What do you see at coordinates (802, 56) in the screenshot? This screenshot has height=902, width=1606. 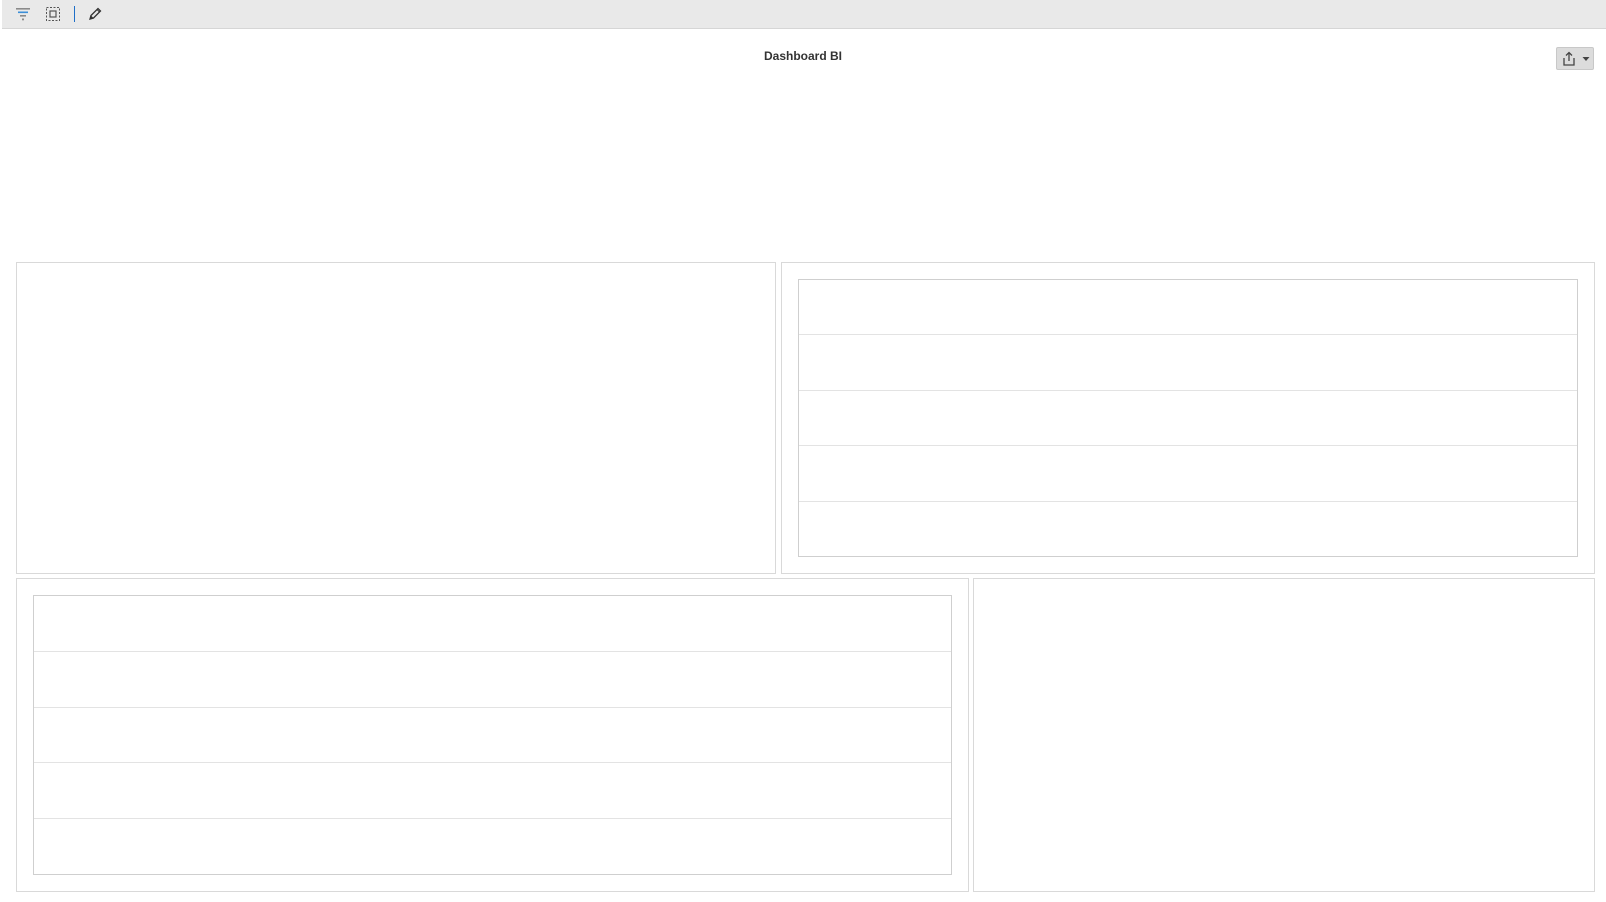 I see `dashboard-title: Dashboard BI` at bounding box center [802, 56].